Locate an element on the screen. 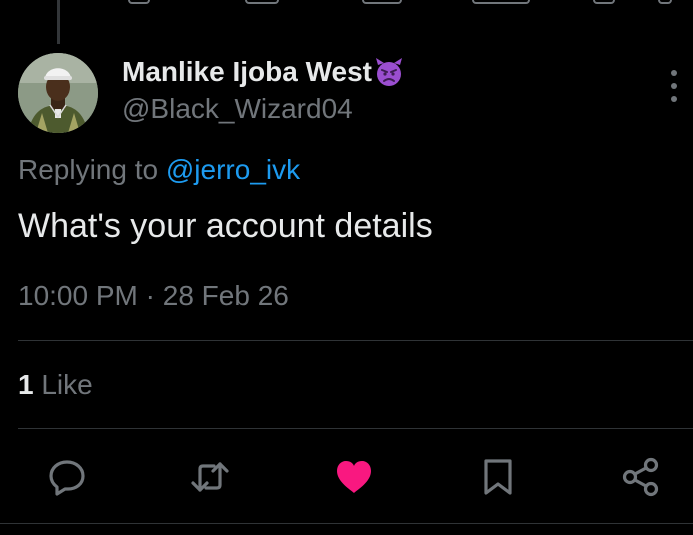 Image resolution: width=693 pixels, height=535 pixels. liked-heart-icon is located at coordinates (354, 477).